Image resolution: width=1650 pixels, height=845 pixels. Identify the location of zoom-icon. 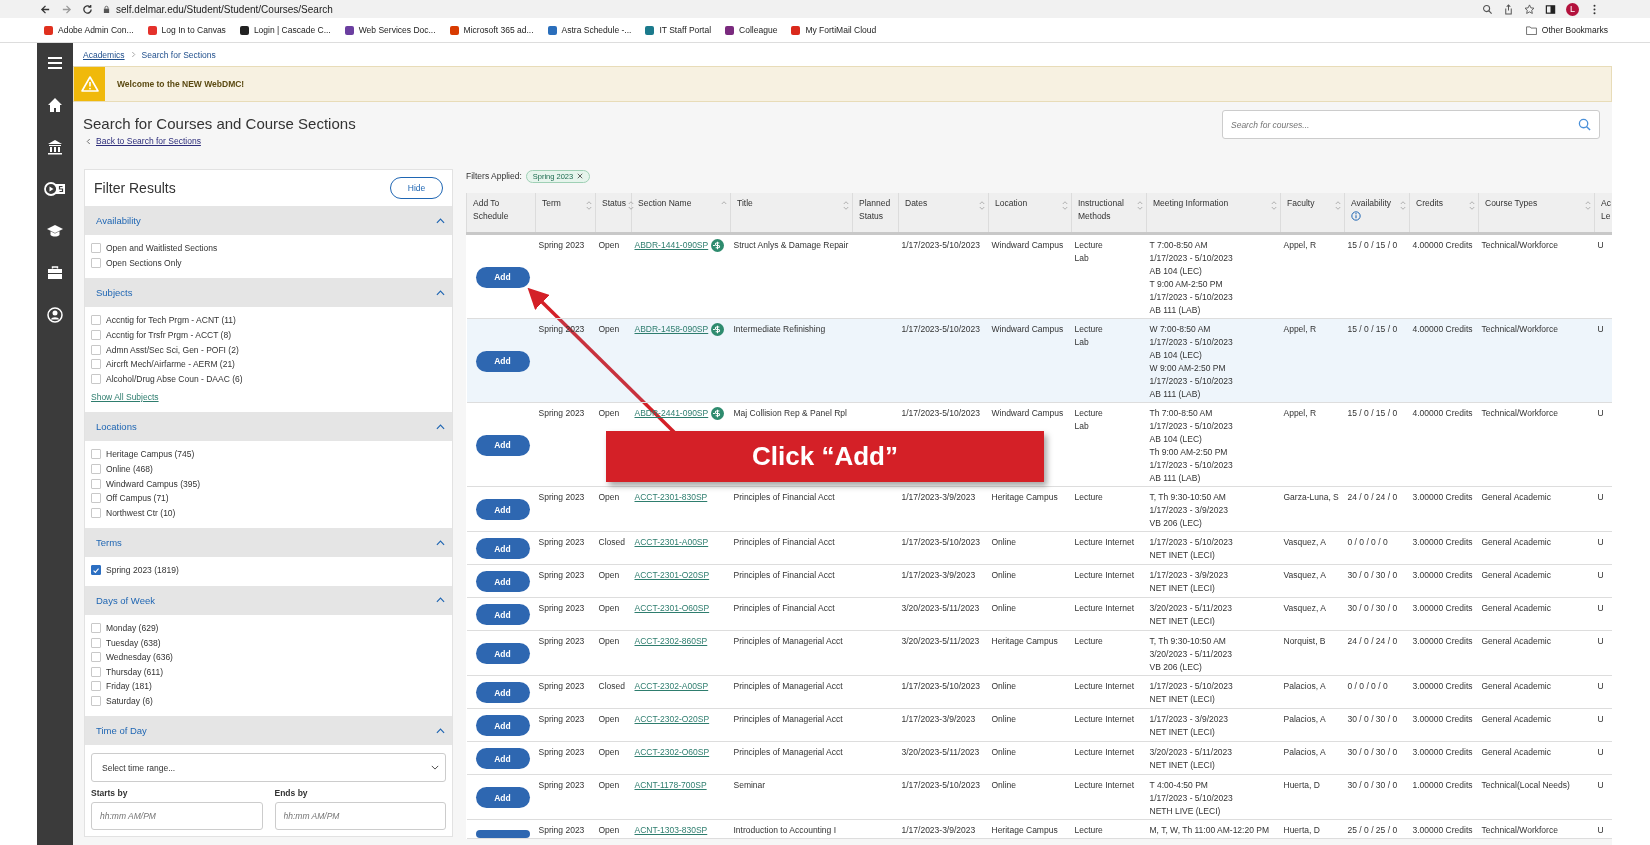
(1487, 9).